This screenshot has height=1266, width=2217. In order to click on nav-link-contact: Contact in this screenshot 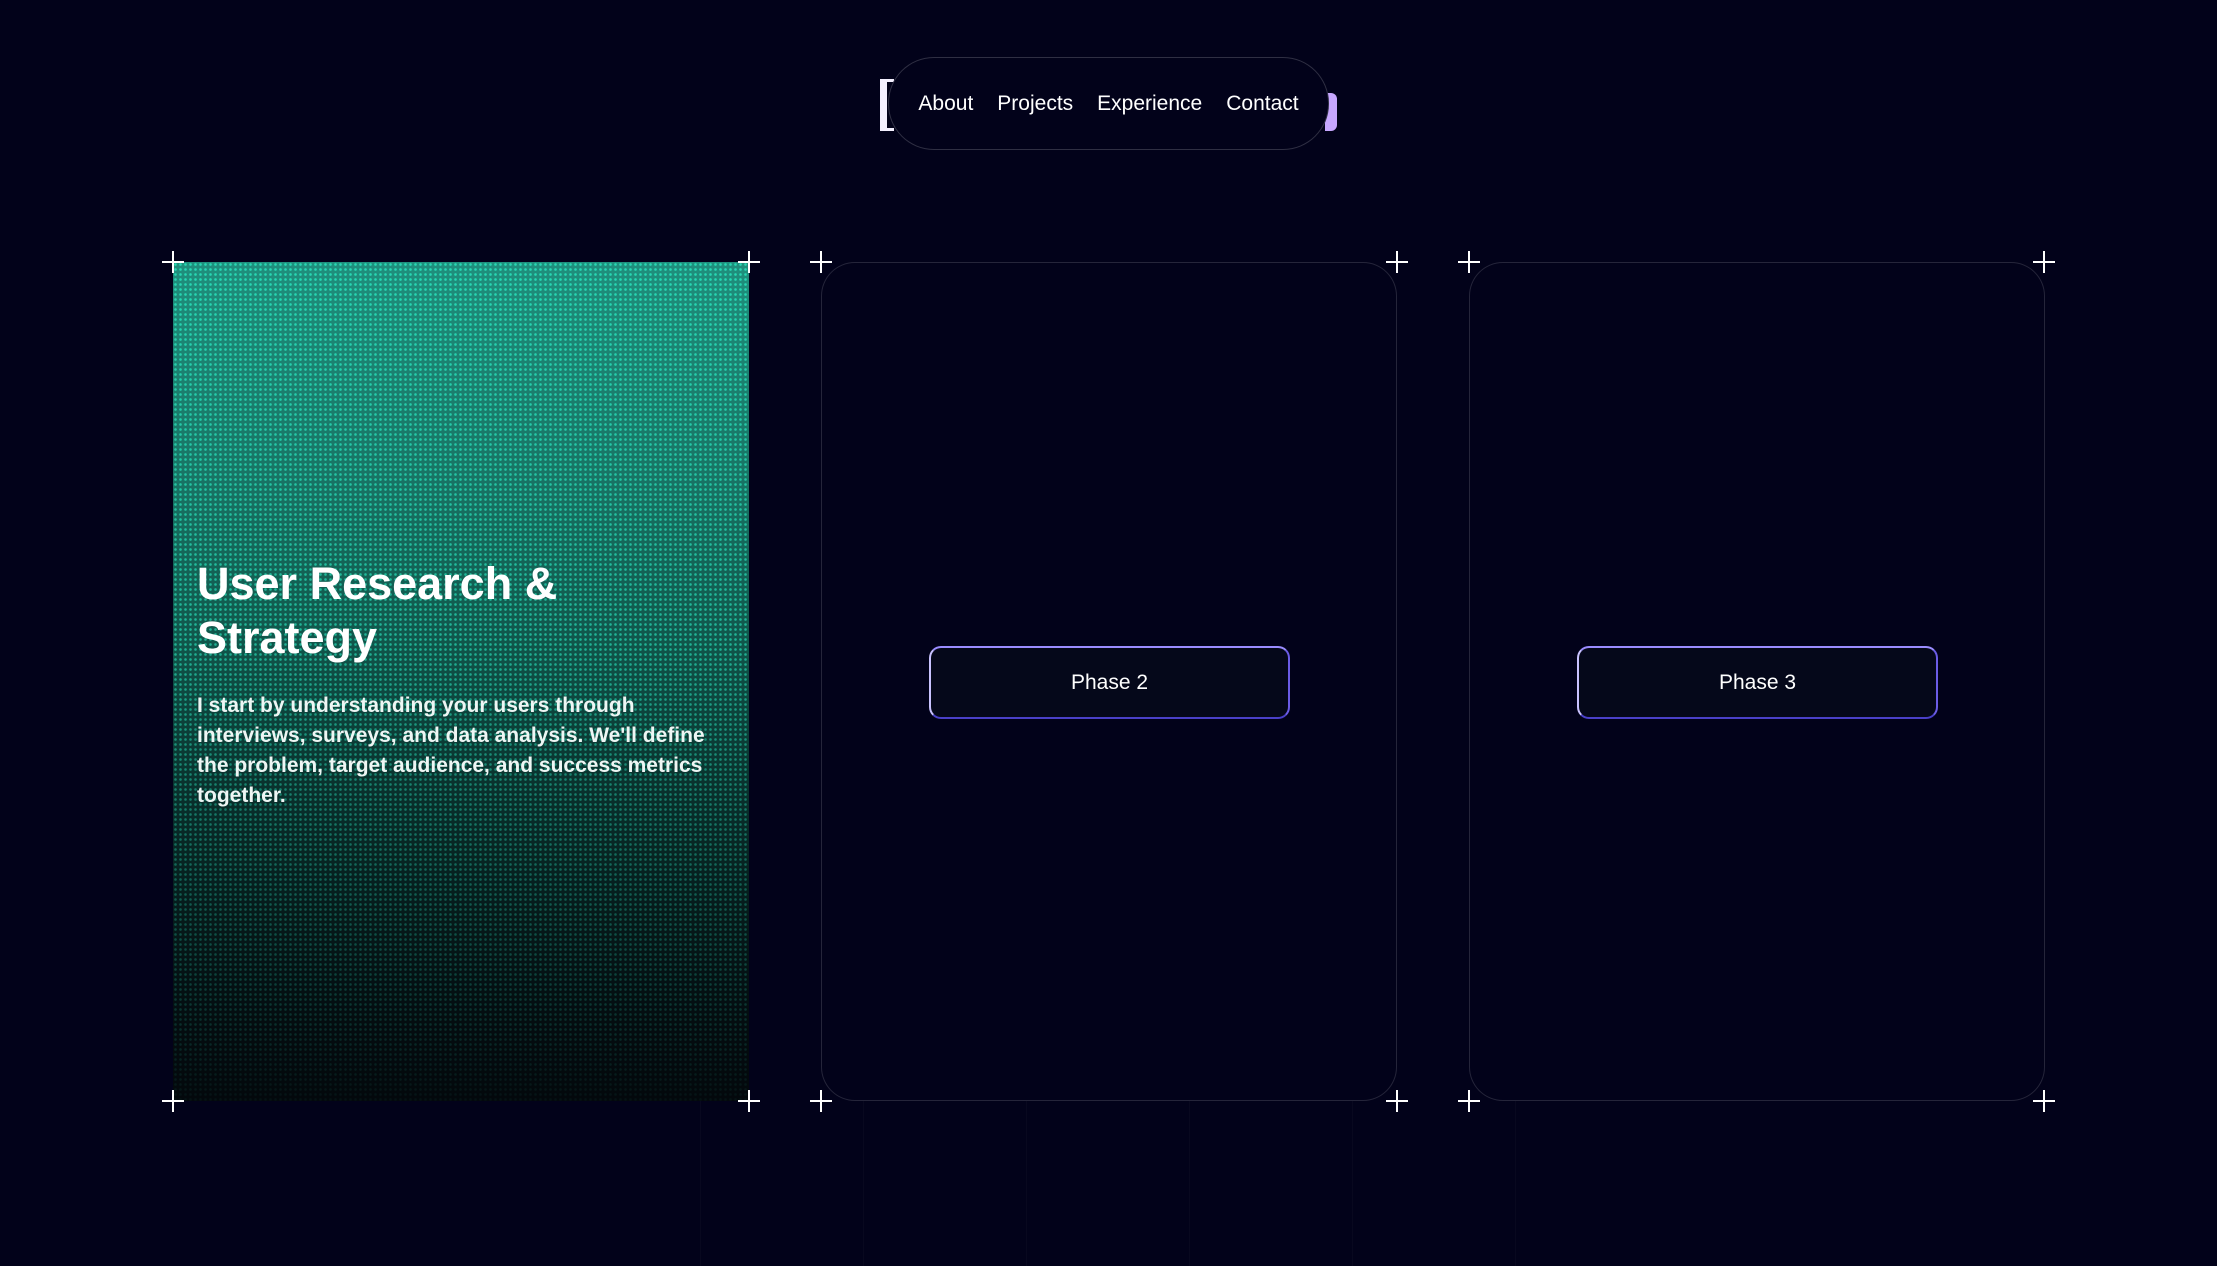, I will do `click(1262, 104)`.